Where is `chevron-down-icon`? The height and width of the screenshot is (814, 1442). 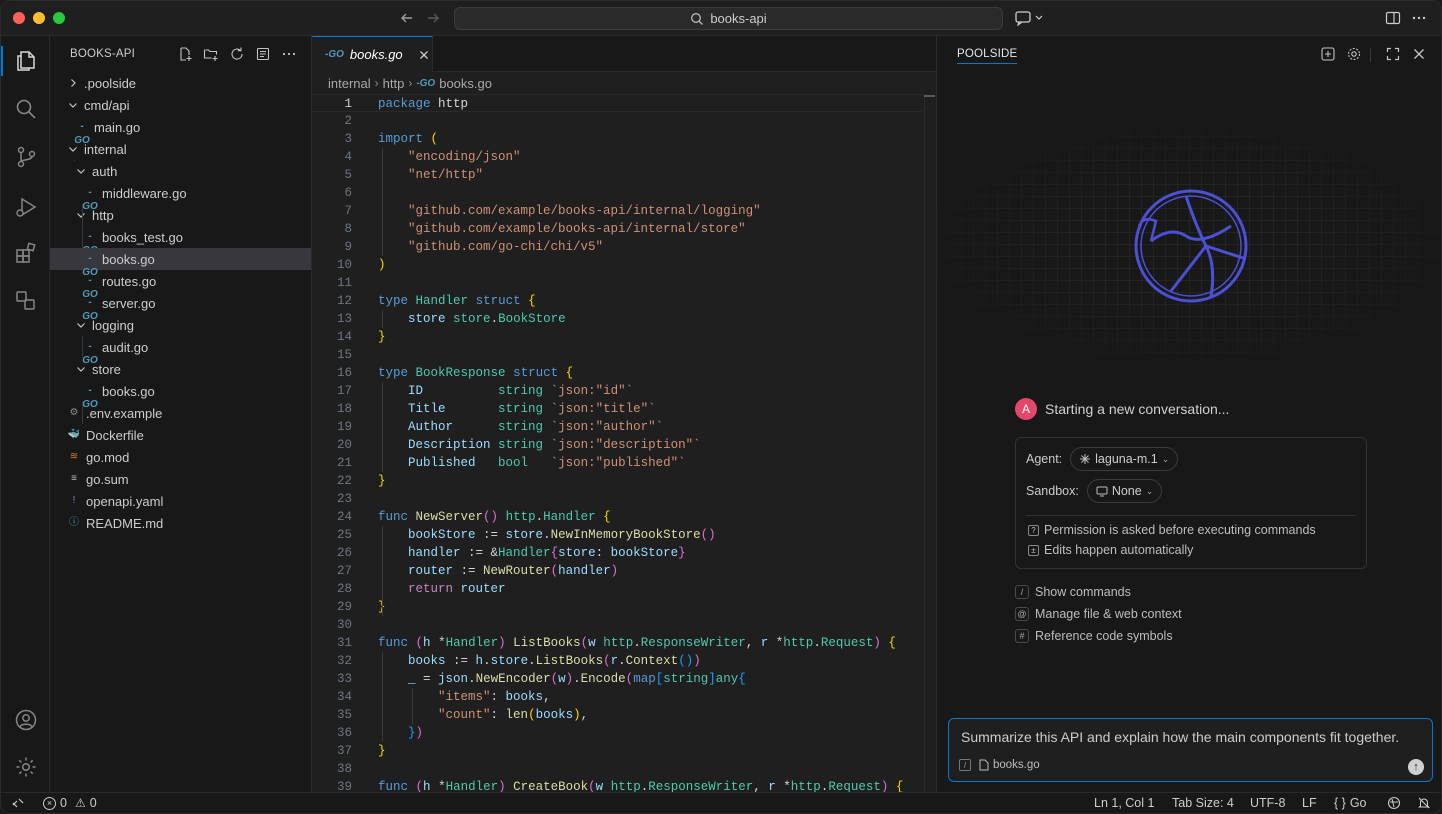
chevron-down-icon is located at coordinates (81, 215).